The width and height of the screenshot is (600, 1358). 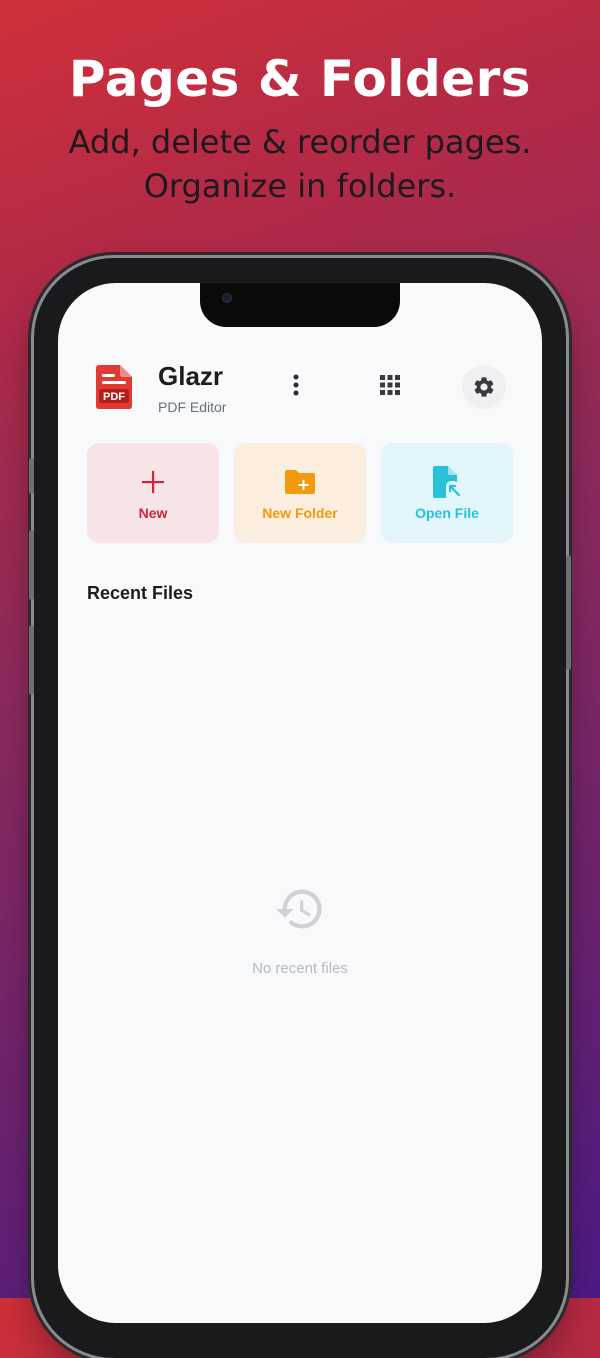 I want to click on phone-power-button, so click(x=568, y=612).